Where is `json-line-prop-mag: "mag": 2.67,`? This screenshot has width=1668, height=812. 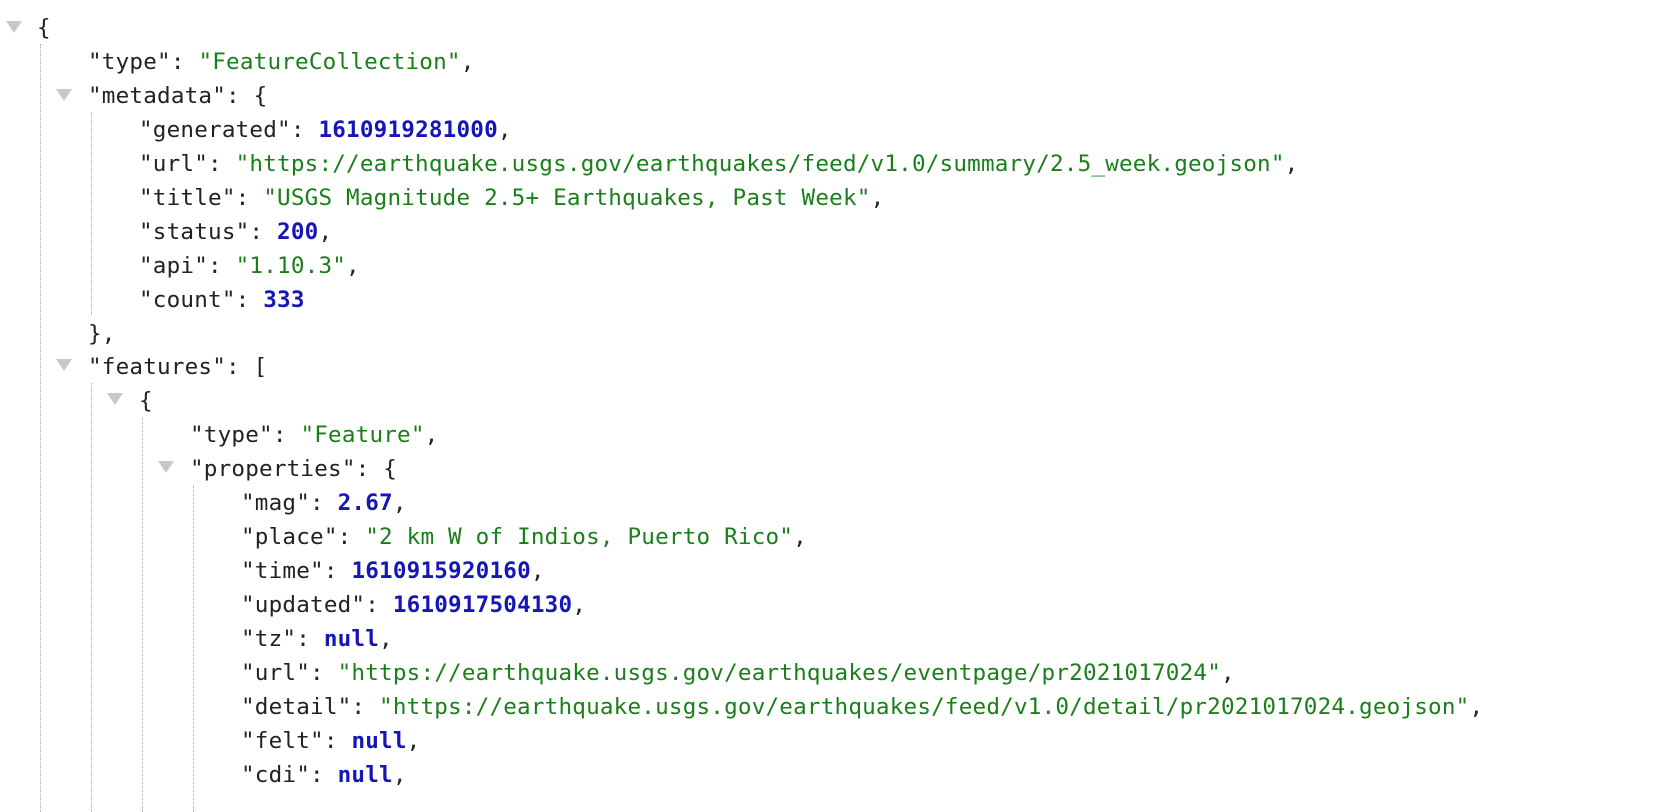
json-line-prop-mag: "mag": 2.67, is located at coordinates (324, 503).